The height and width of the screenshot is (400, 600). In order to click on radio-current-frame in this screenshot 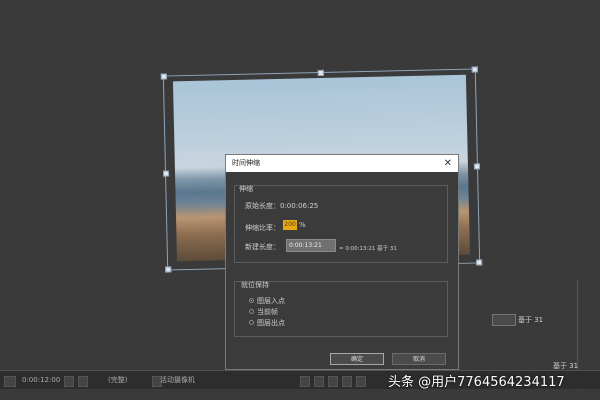, I will do `click(251, 311)`.